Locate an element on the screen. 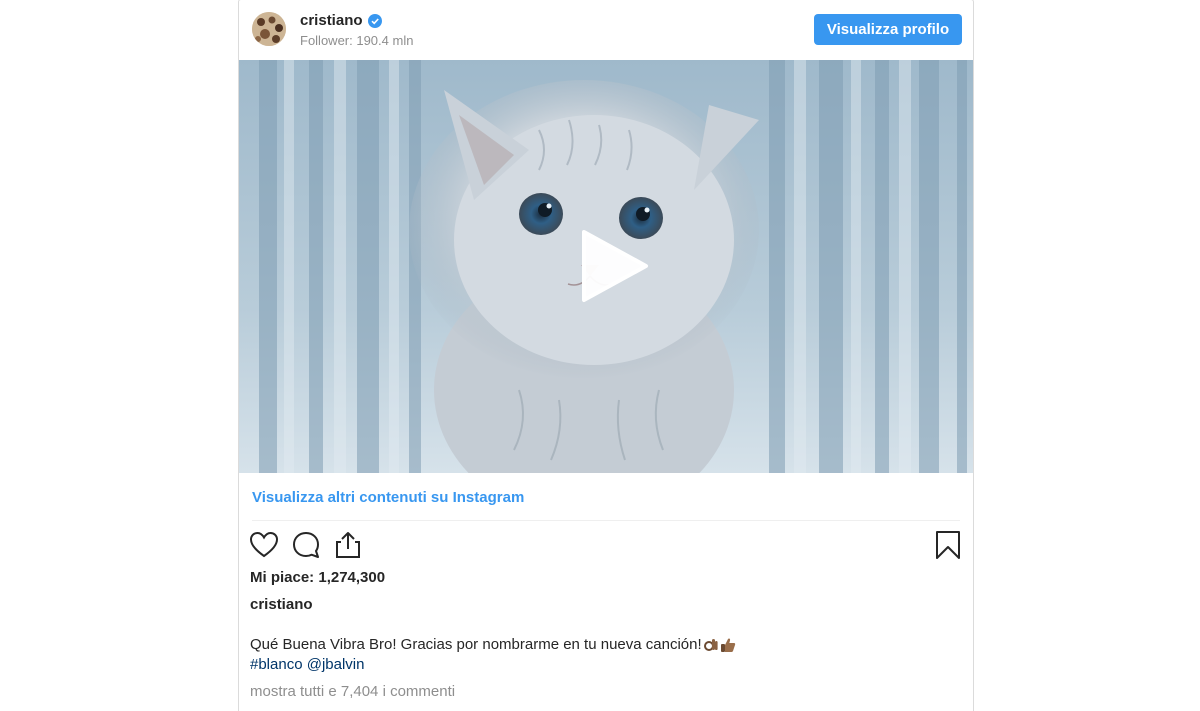 Image resolution: width=1200 pixels, height=711 pixels. follower-count: Follower: 190.4 mln is located at coordinates (357, 40).